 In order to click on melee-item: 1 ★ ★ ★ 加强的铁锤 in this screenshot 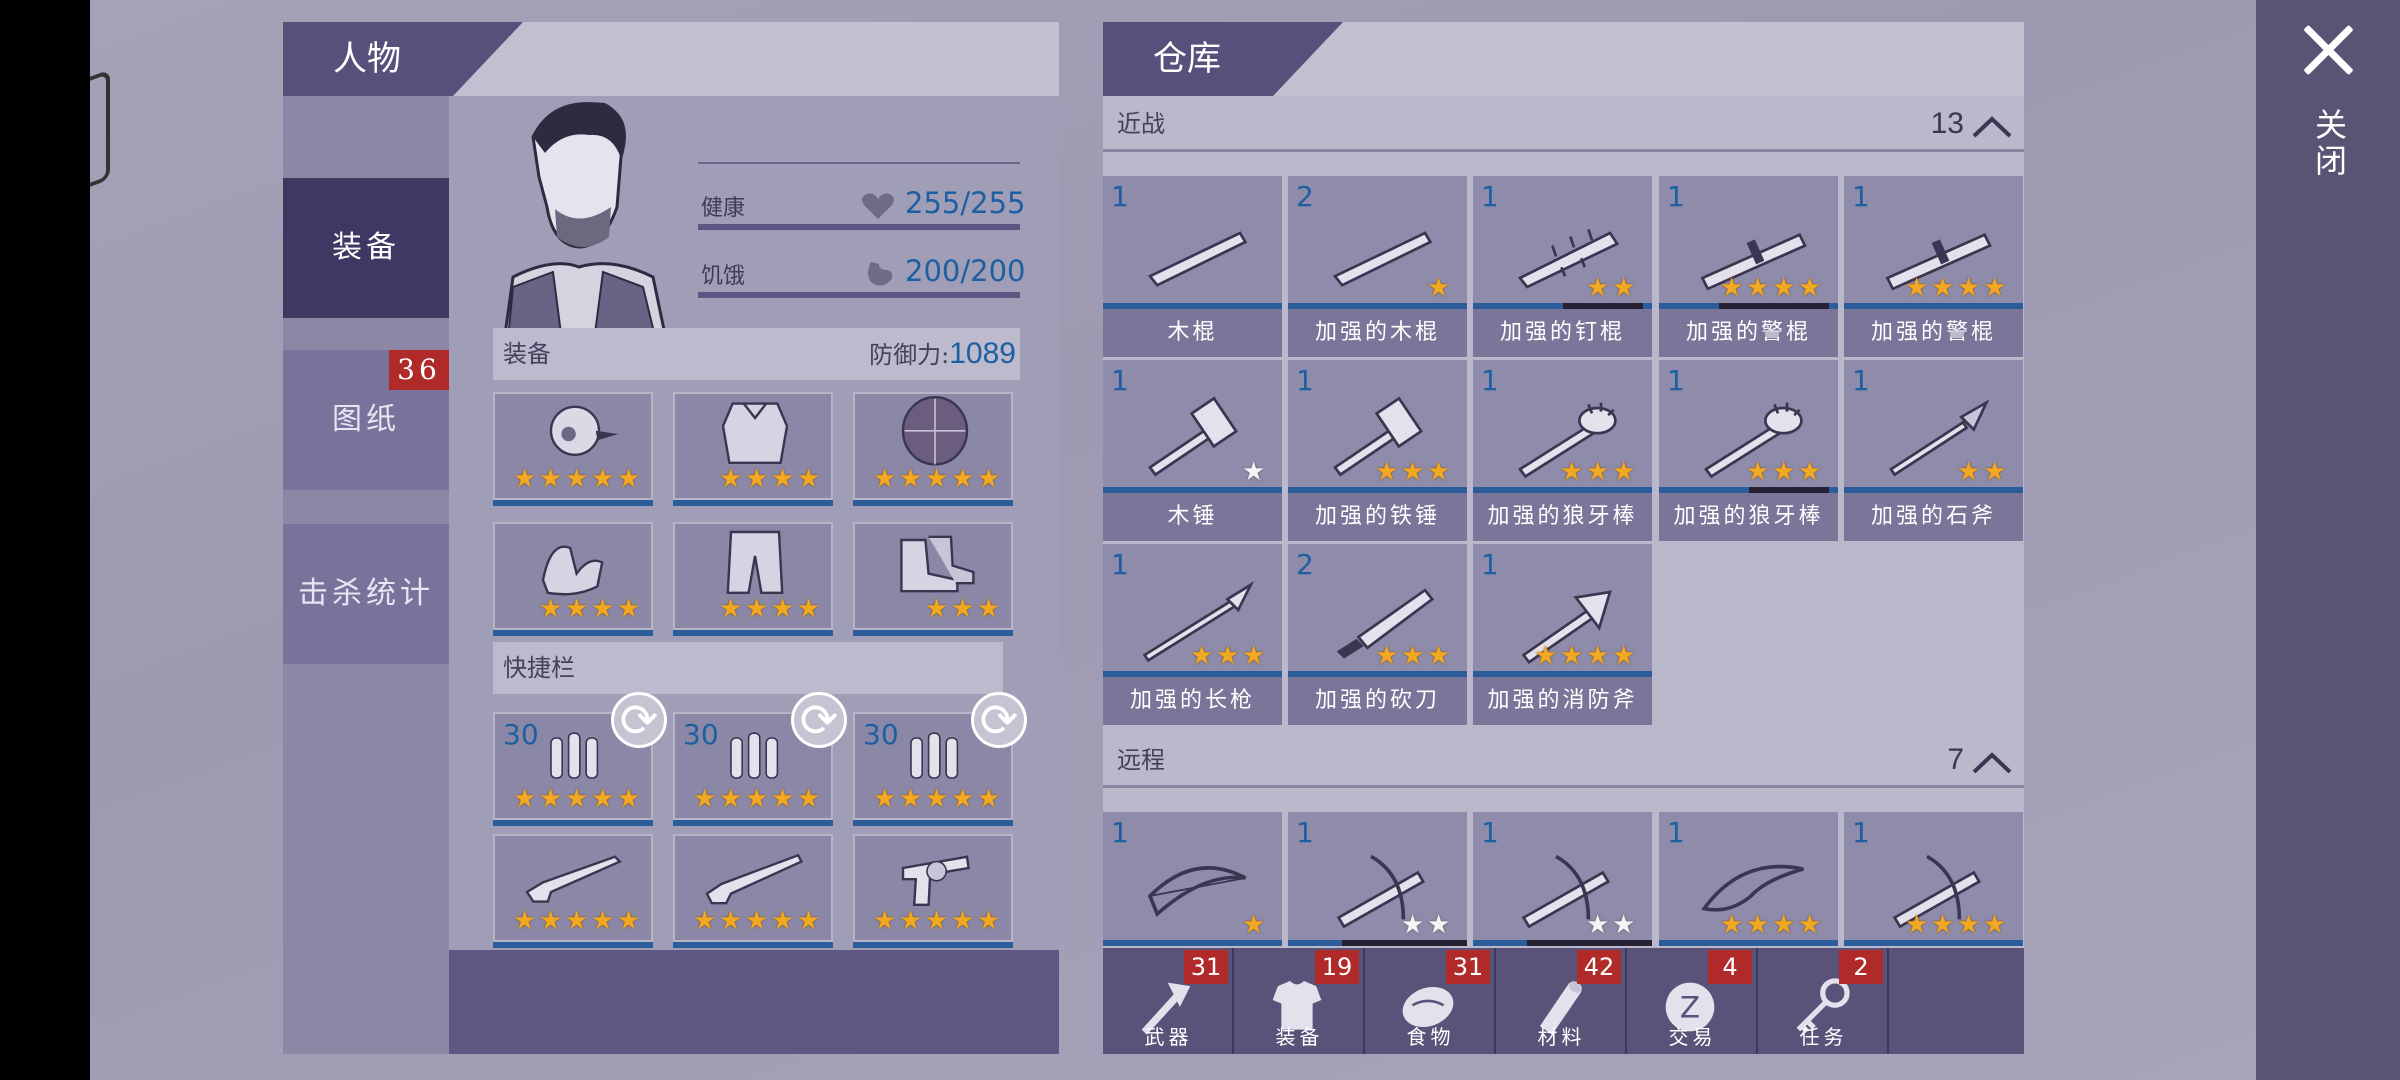, I will do `click(1377, 450)`.